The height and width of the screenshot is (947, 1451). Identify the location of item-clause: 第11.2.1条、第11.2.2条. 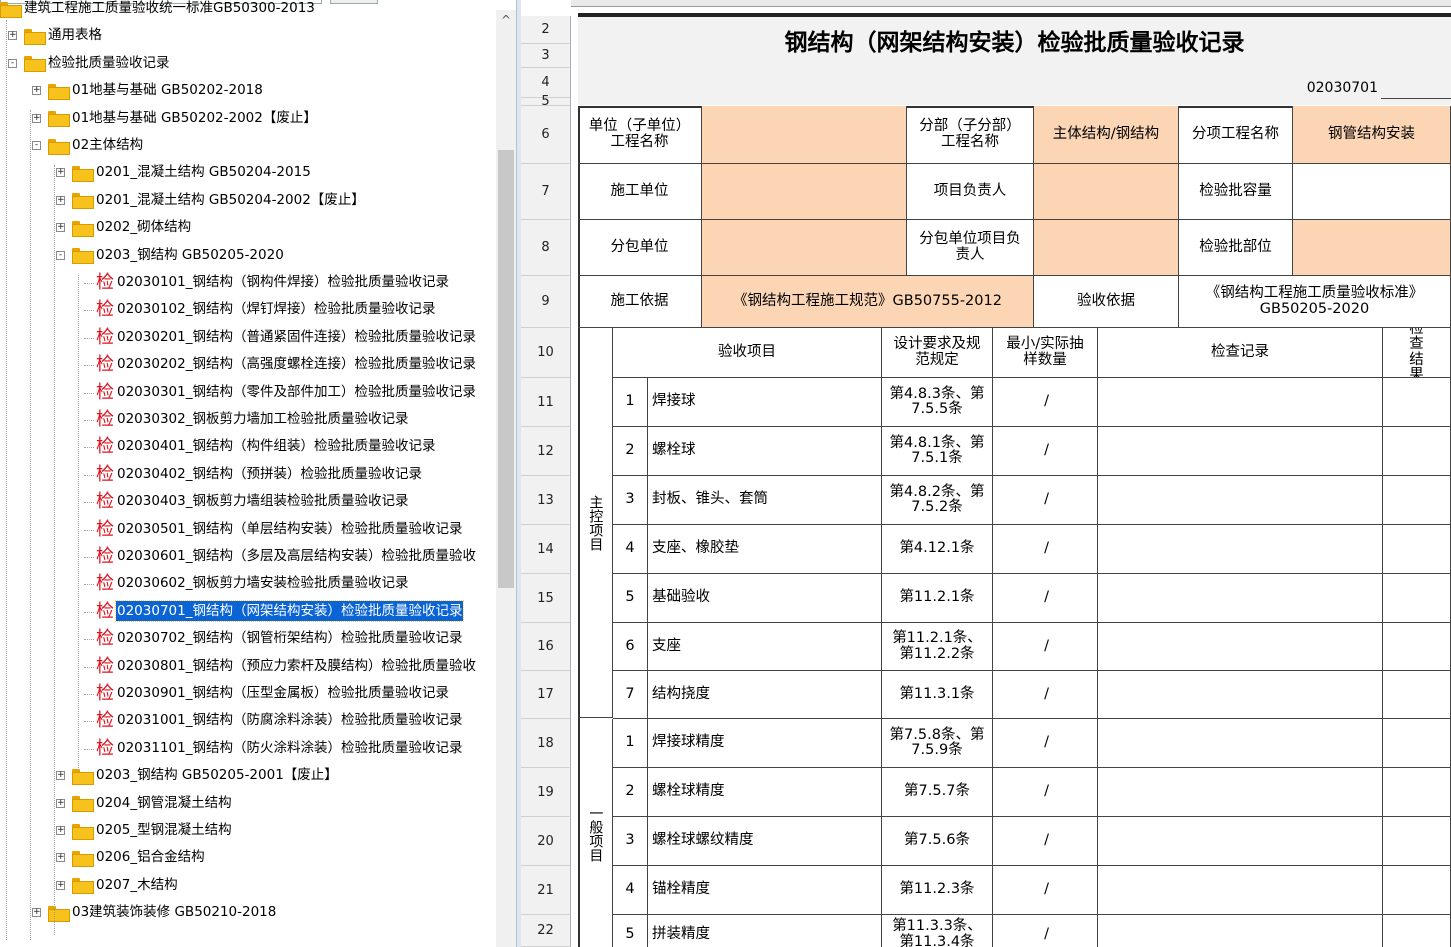
(937, 647).